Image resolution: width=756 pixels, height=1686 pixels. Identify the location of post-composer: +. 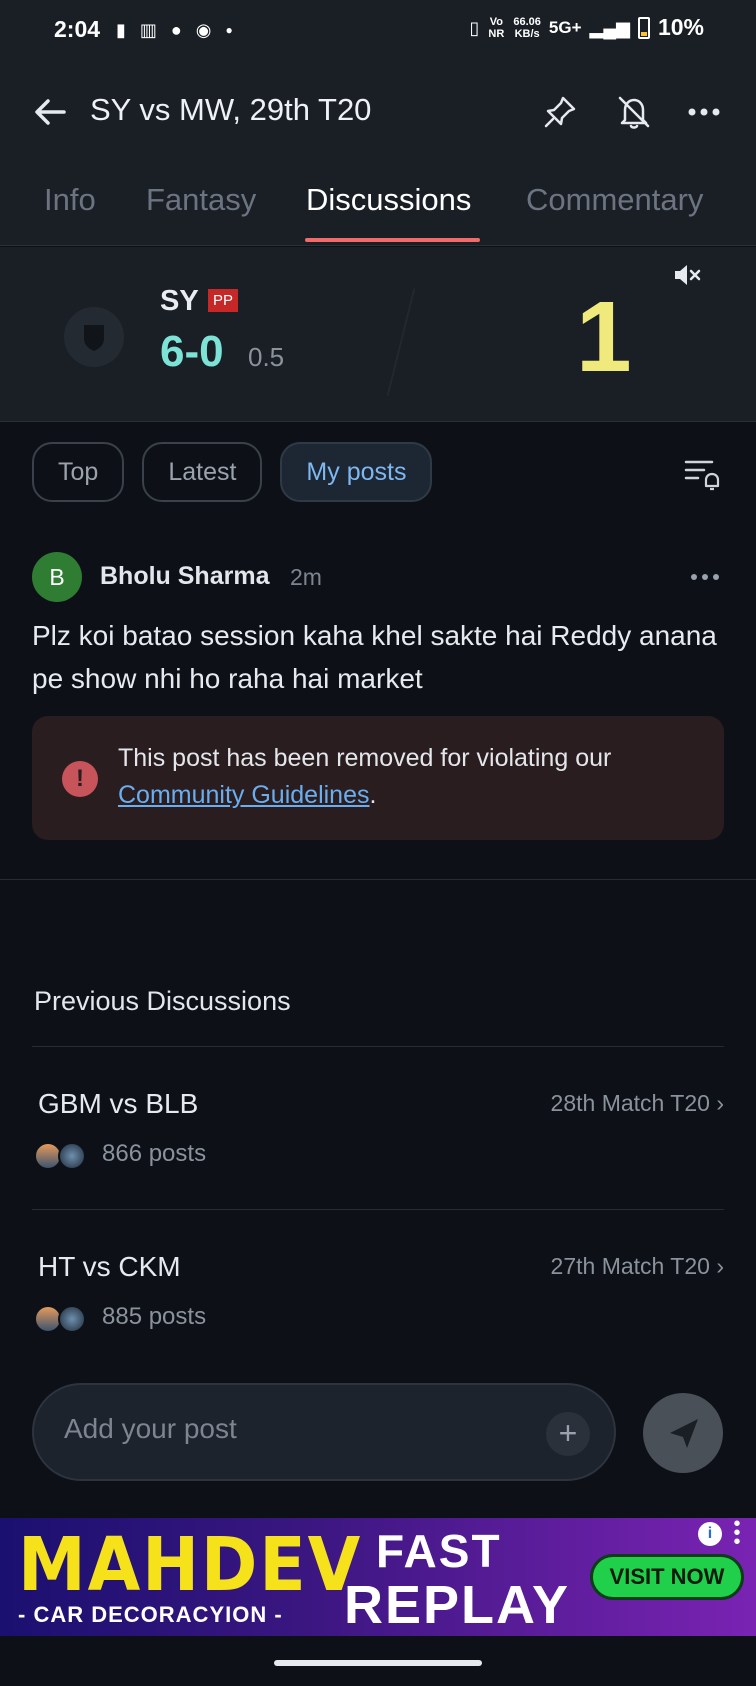
(324, 1432).